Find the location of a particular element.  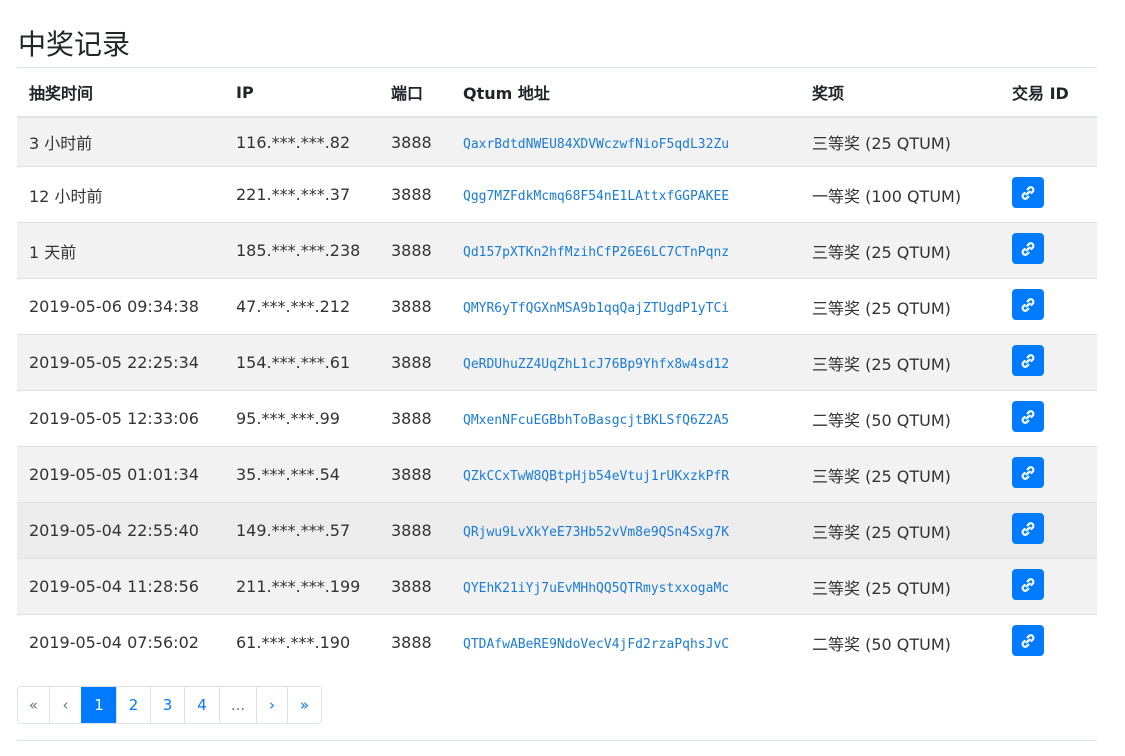

cell-ip-text: 35.***.***.54 is located at coordinates (288, 474).